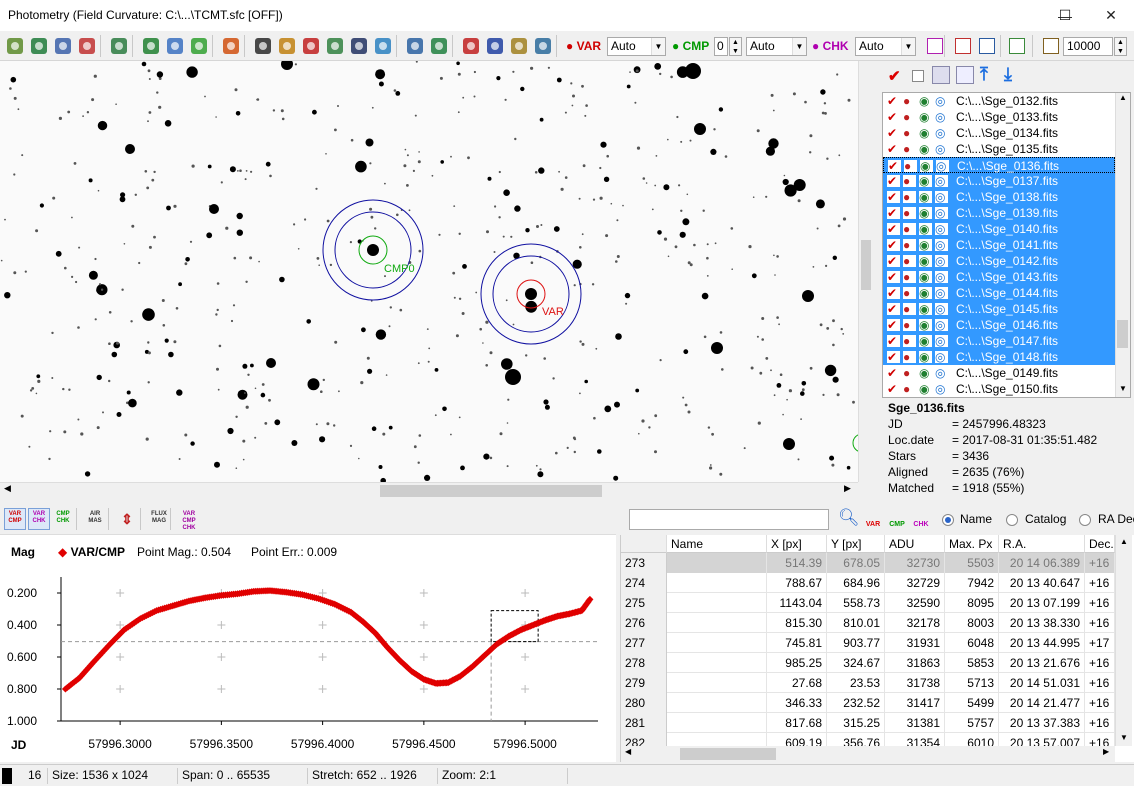 This screenshot has width=1134, height=786. I want to click on var-cmp-button: VAR CMP, so click(15, 519).